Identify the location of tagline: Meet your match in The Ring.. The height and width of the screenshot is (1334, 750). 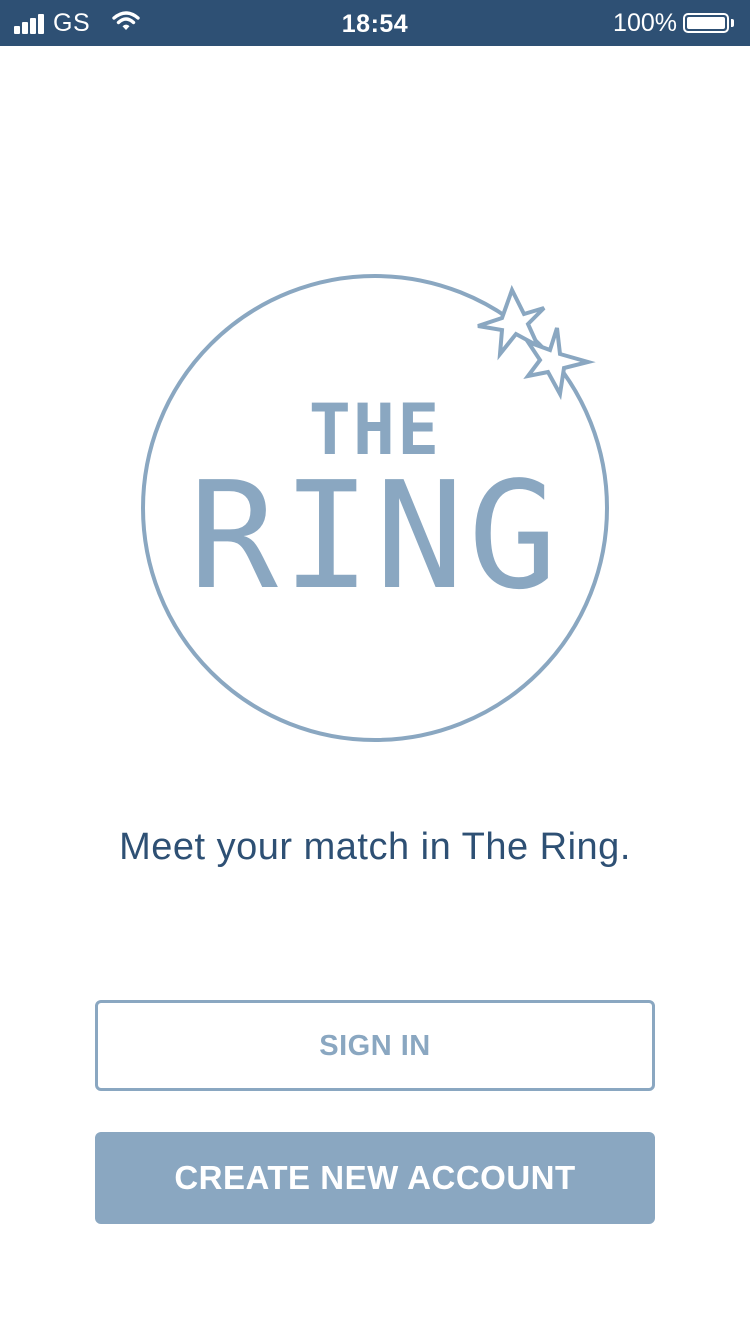
(375, 847).